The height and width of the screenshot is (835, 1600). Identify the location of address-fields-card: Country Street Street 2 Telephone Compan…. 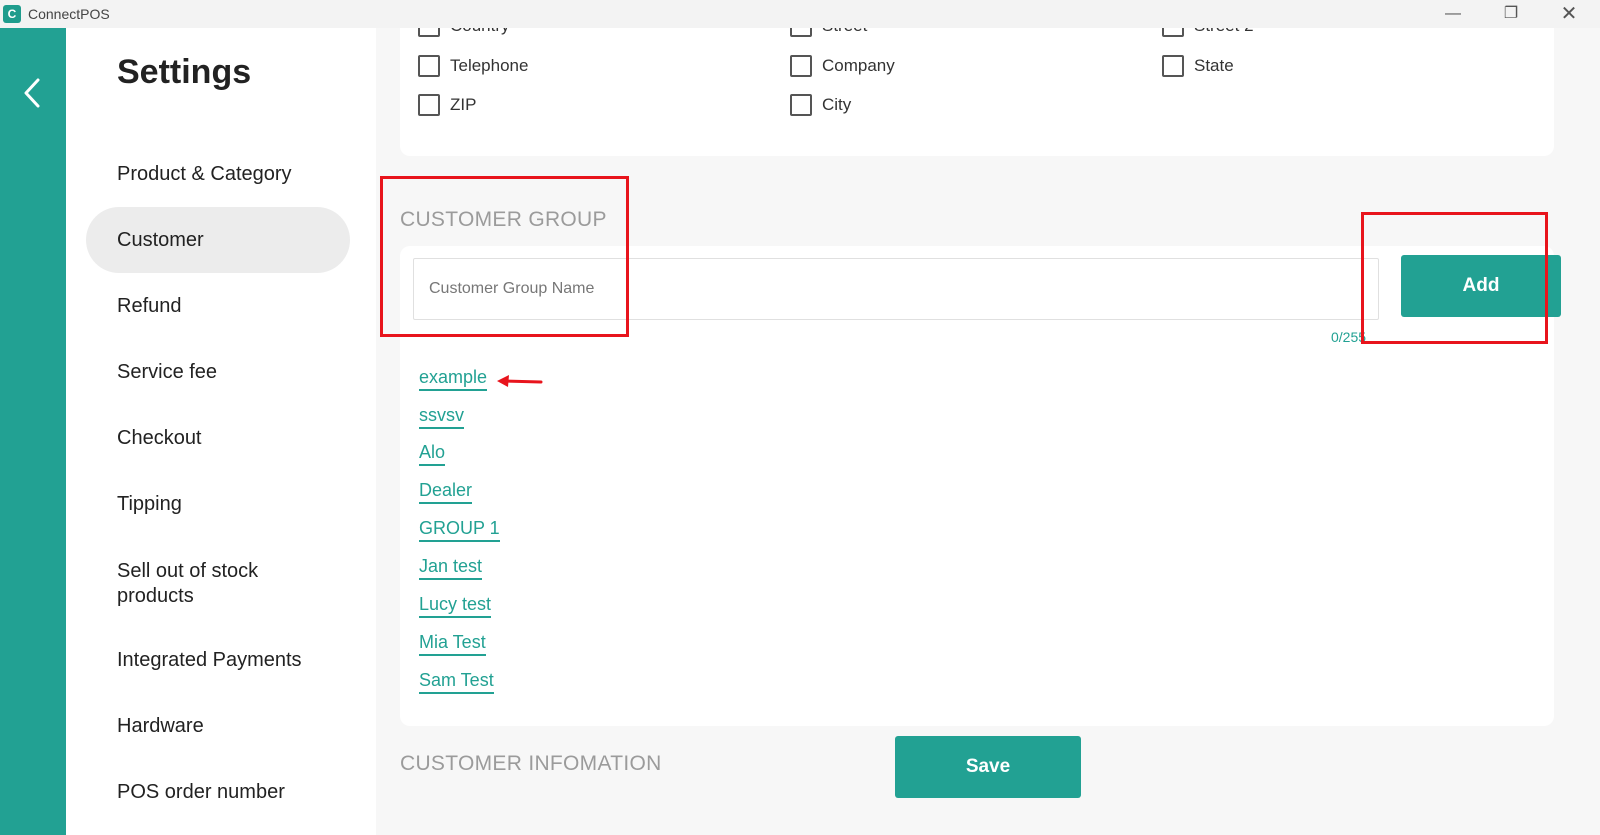
(977, 92).